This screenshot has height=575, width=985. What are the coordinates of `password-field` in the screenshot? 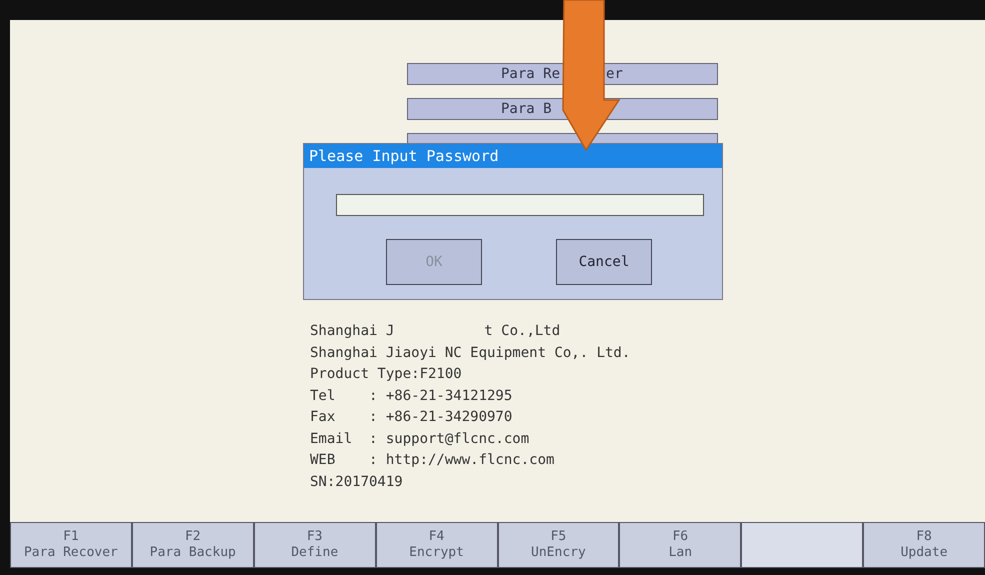 It's located at (520, 205).